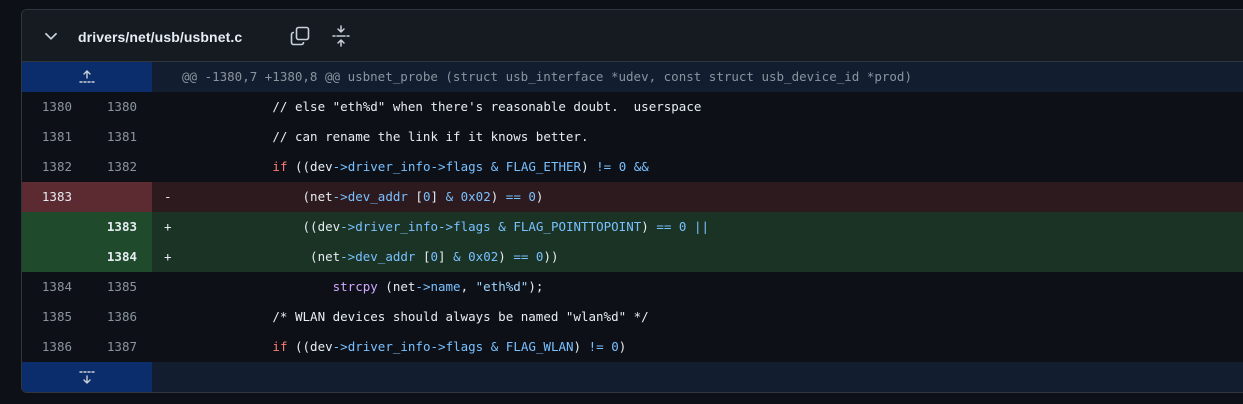 The height and width of the screenshot is (404, 1243). Describe the element at coordinates (112, 317) in the screenshot. I see `new-line-number: 1386` at that location.